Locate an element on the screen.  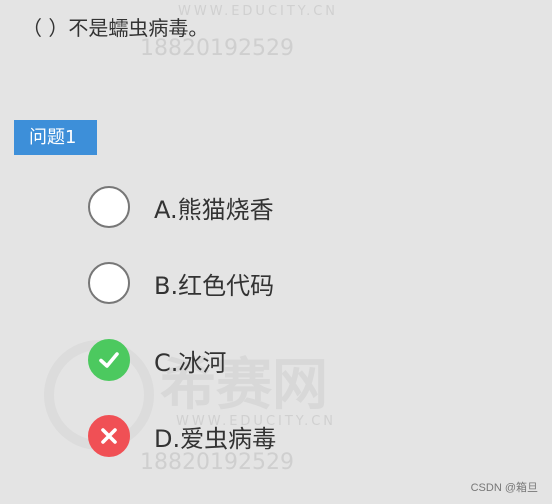
option-c: C.冰河 is located at coordinates (157, 360).